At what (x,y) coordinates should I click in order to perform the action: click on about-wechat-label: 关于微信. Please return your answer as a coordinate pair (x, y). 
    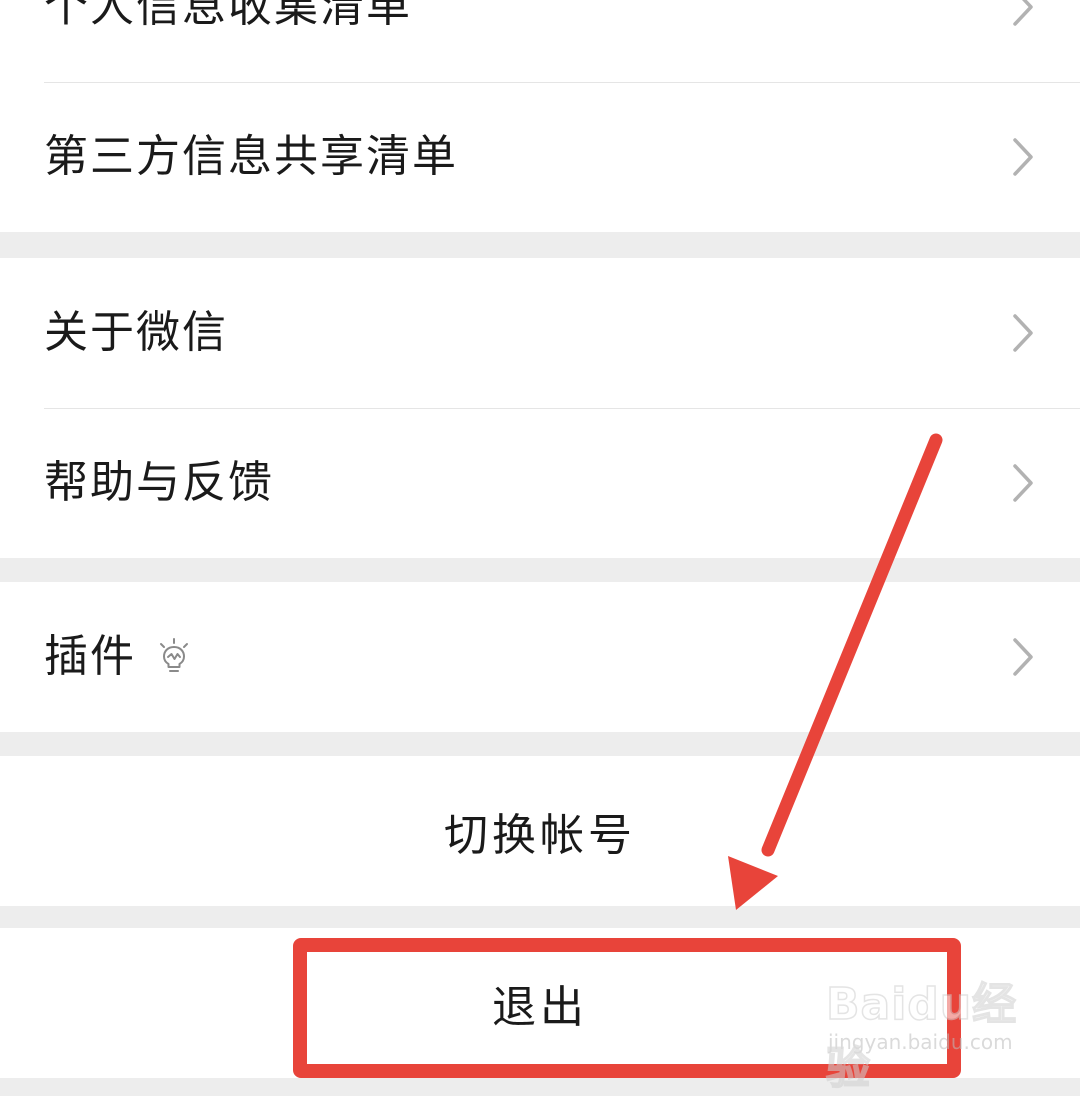
    Looking at the image, I should click on (136, 332).